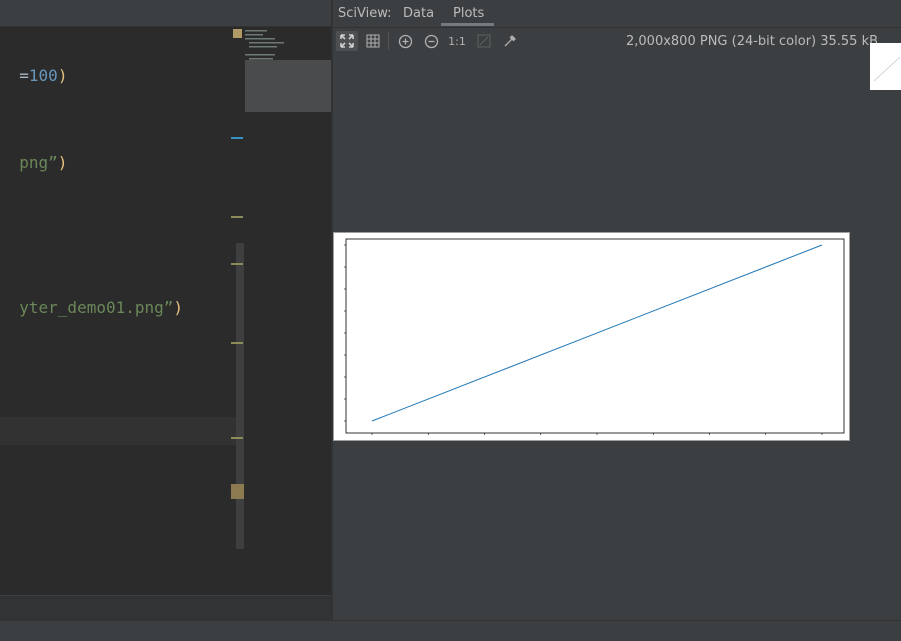 The image size is (901, 641). What do you see at coordinates (165, 608) in the screenshot?
I see `editor-horizontal-scroll` at bounding box center [165, 608].